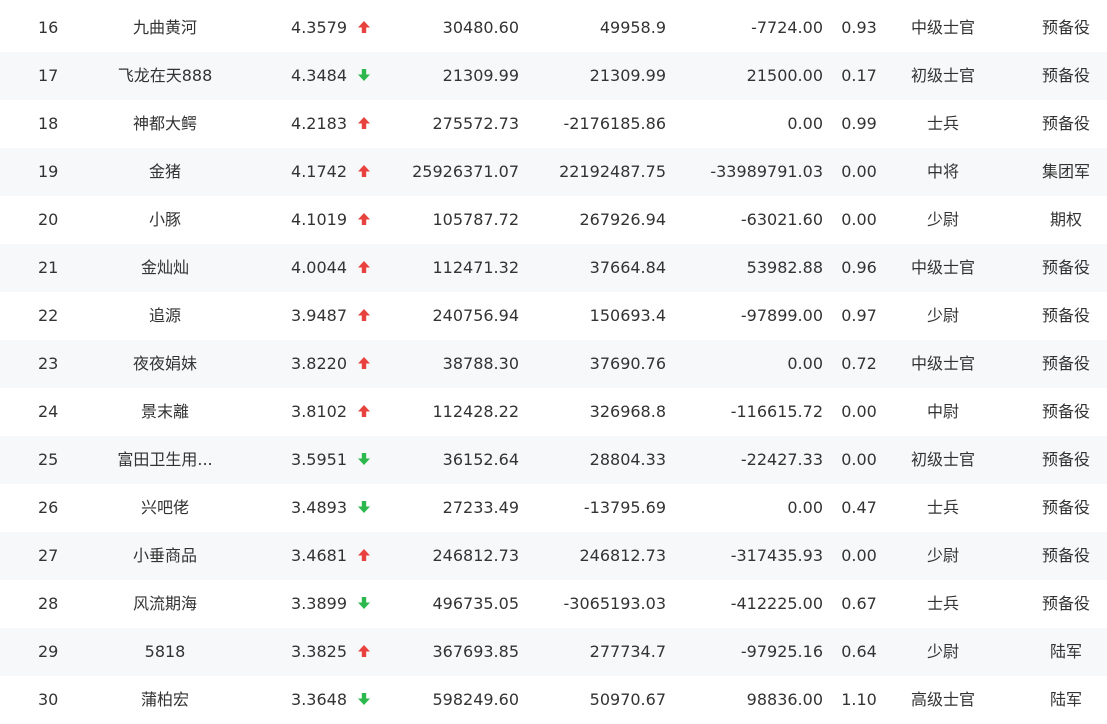 The height and width of the screenshot is (724, 1107). I want to click on value1-cell: 30480.60, so click(480, 27).